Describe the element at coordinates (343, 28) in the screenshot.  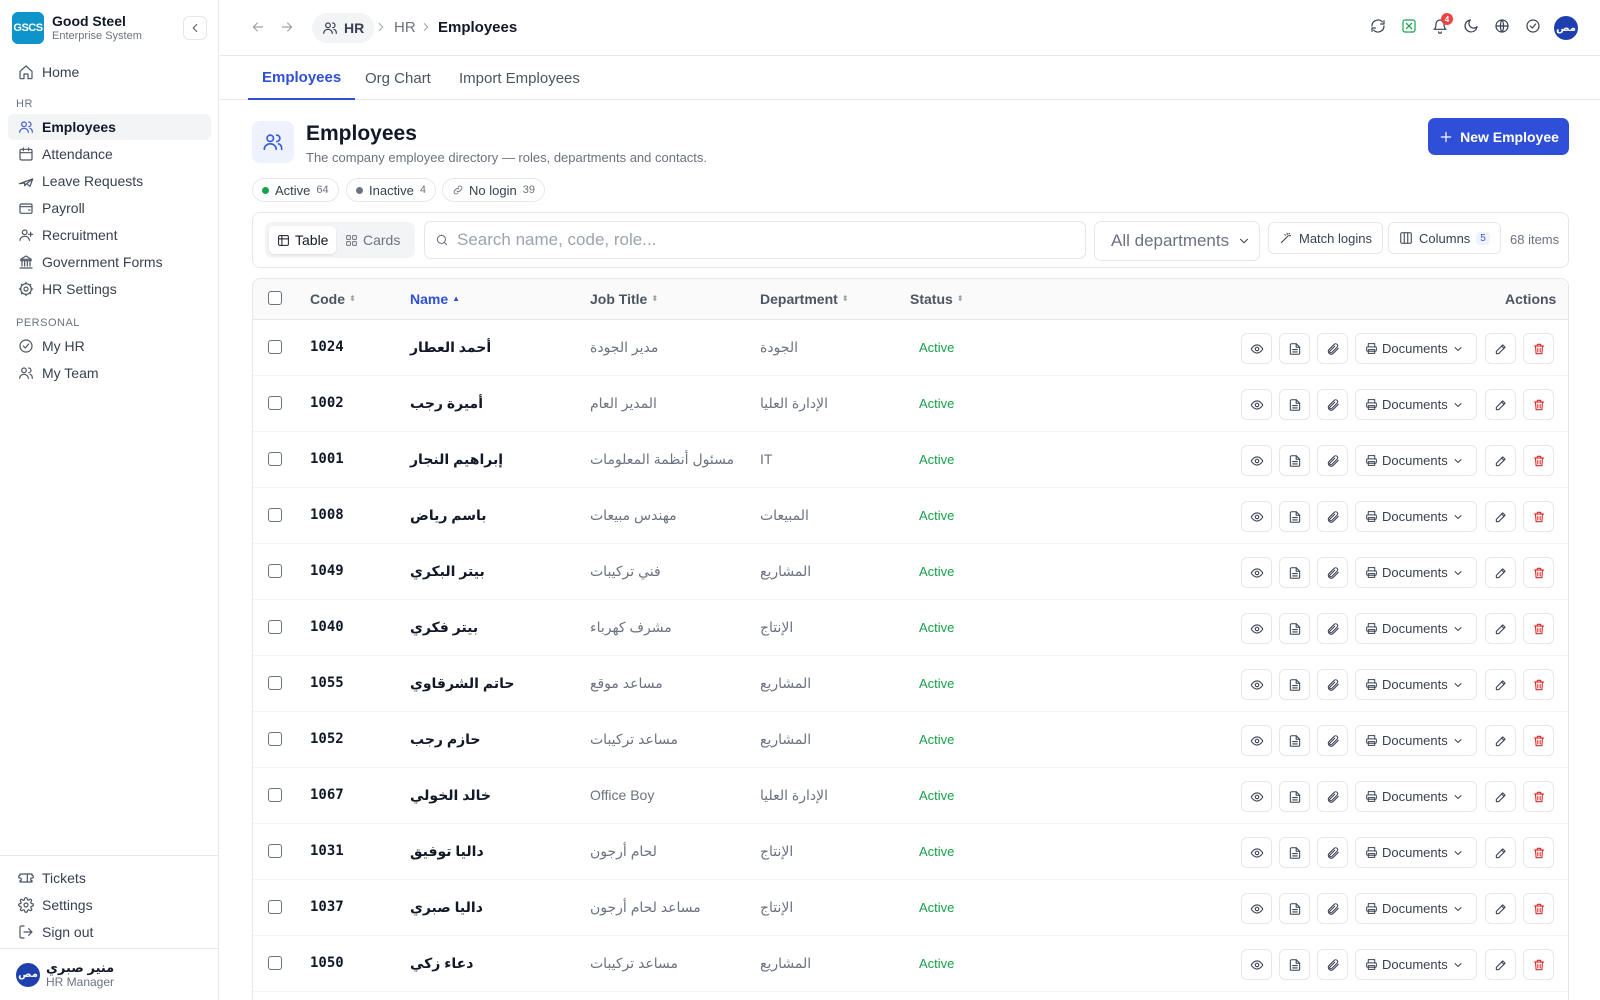
I see `breadcrumb-module: HR` at that location.